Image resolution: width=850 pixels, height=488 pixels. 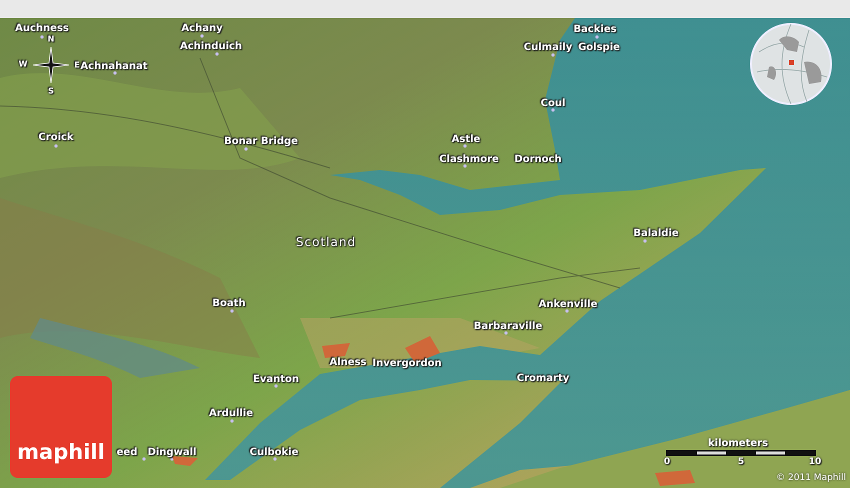 I want to click on place-label: Golspie, so click(x=599, y=48).